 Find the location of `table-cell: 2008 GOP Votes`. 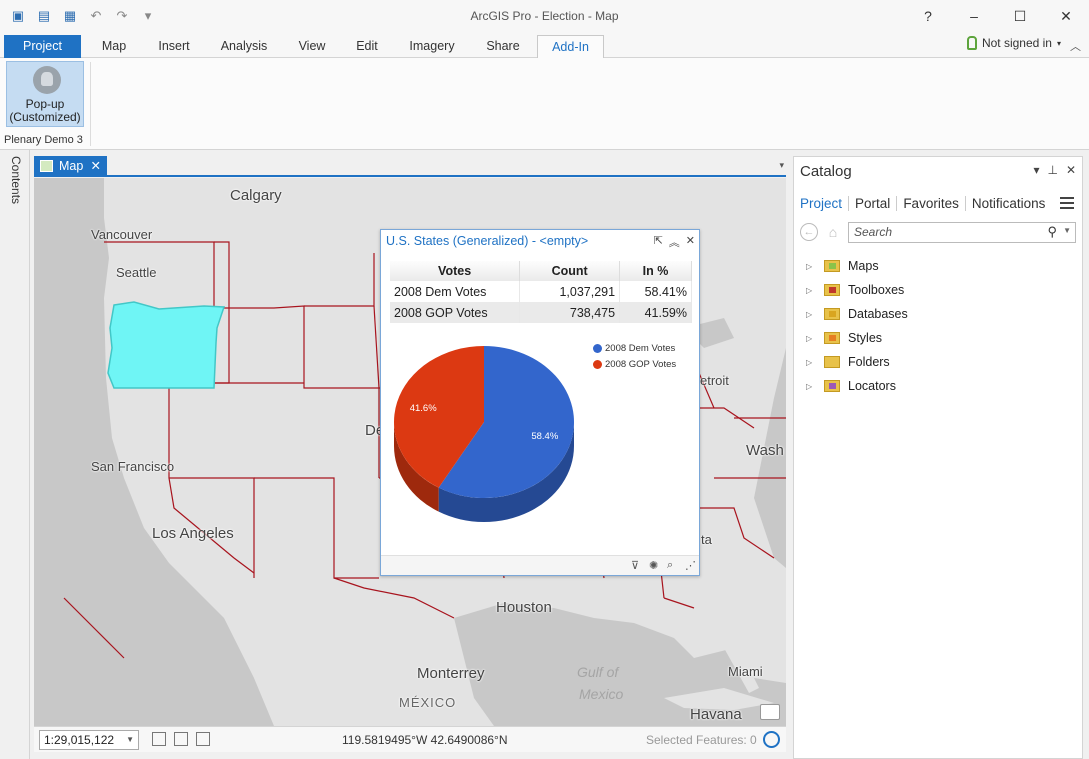

table-cell: 2008 GOP Votes is located at coordinates (455, 312).